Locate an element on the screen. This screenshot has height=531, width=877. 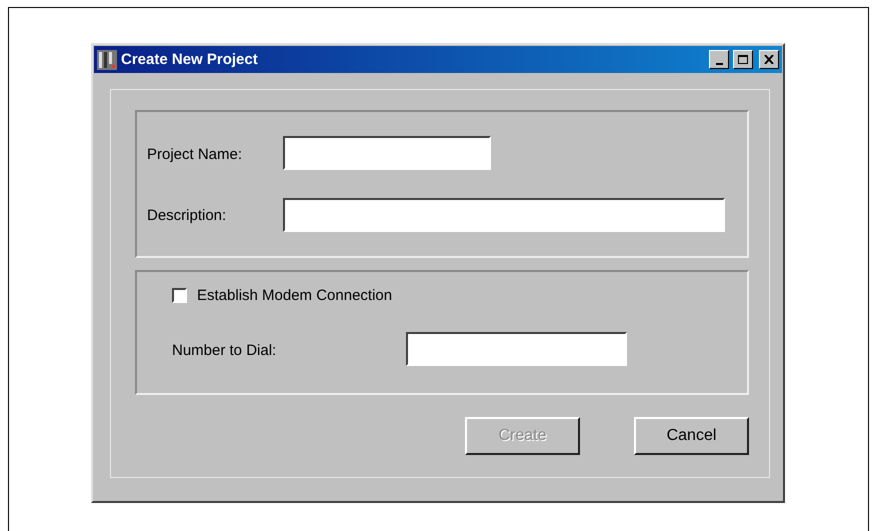
cancel-button: Cancel is located at coordinates (691, 436).